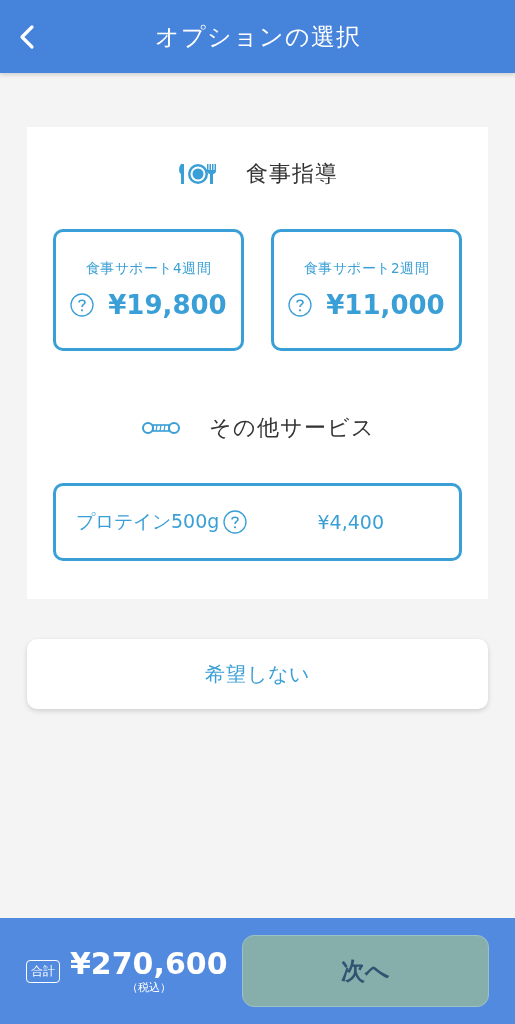  What do you see at coordinates (385, 305) in the screenshot?
I see `option-price: ¥11,000` at bounding box center [385, 305].